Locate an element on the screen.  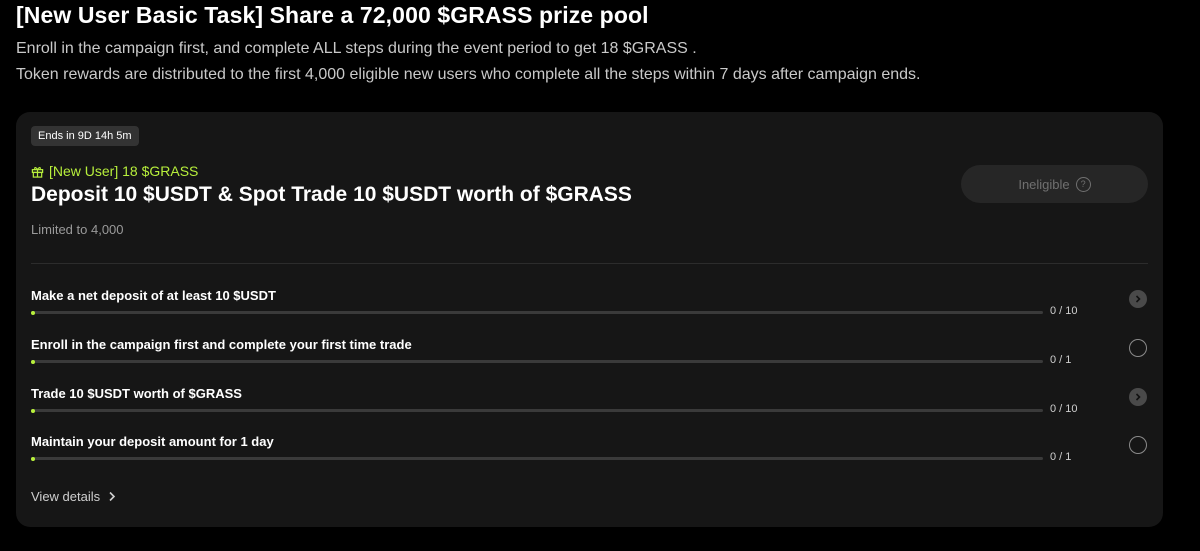
countdown-badge: Ends in 9D 14h 5m is located at coordinates (85, 136).